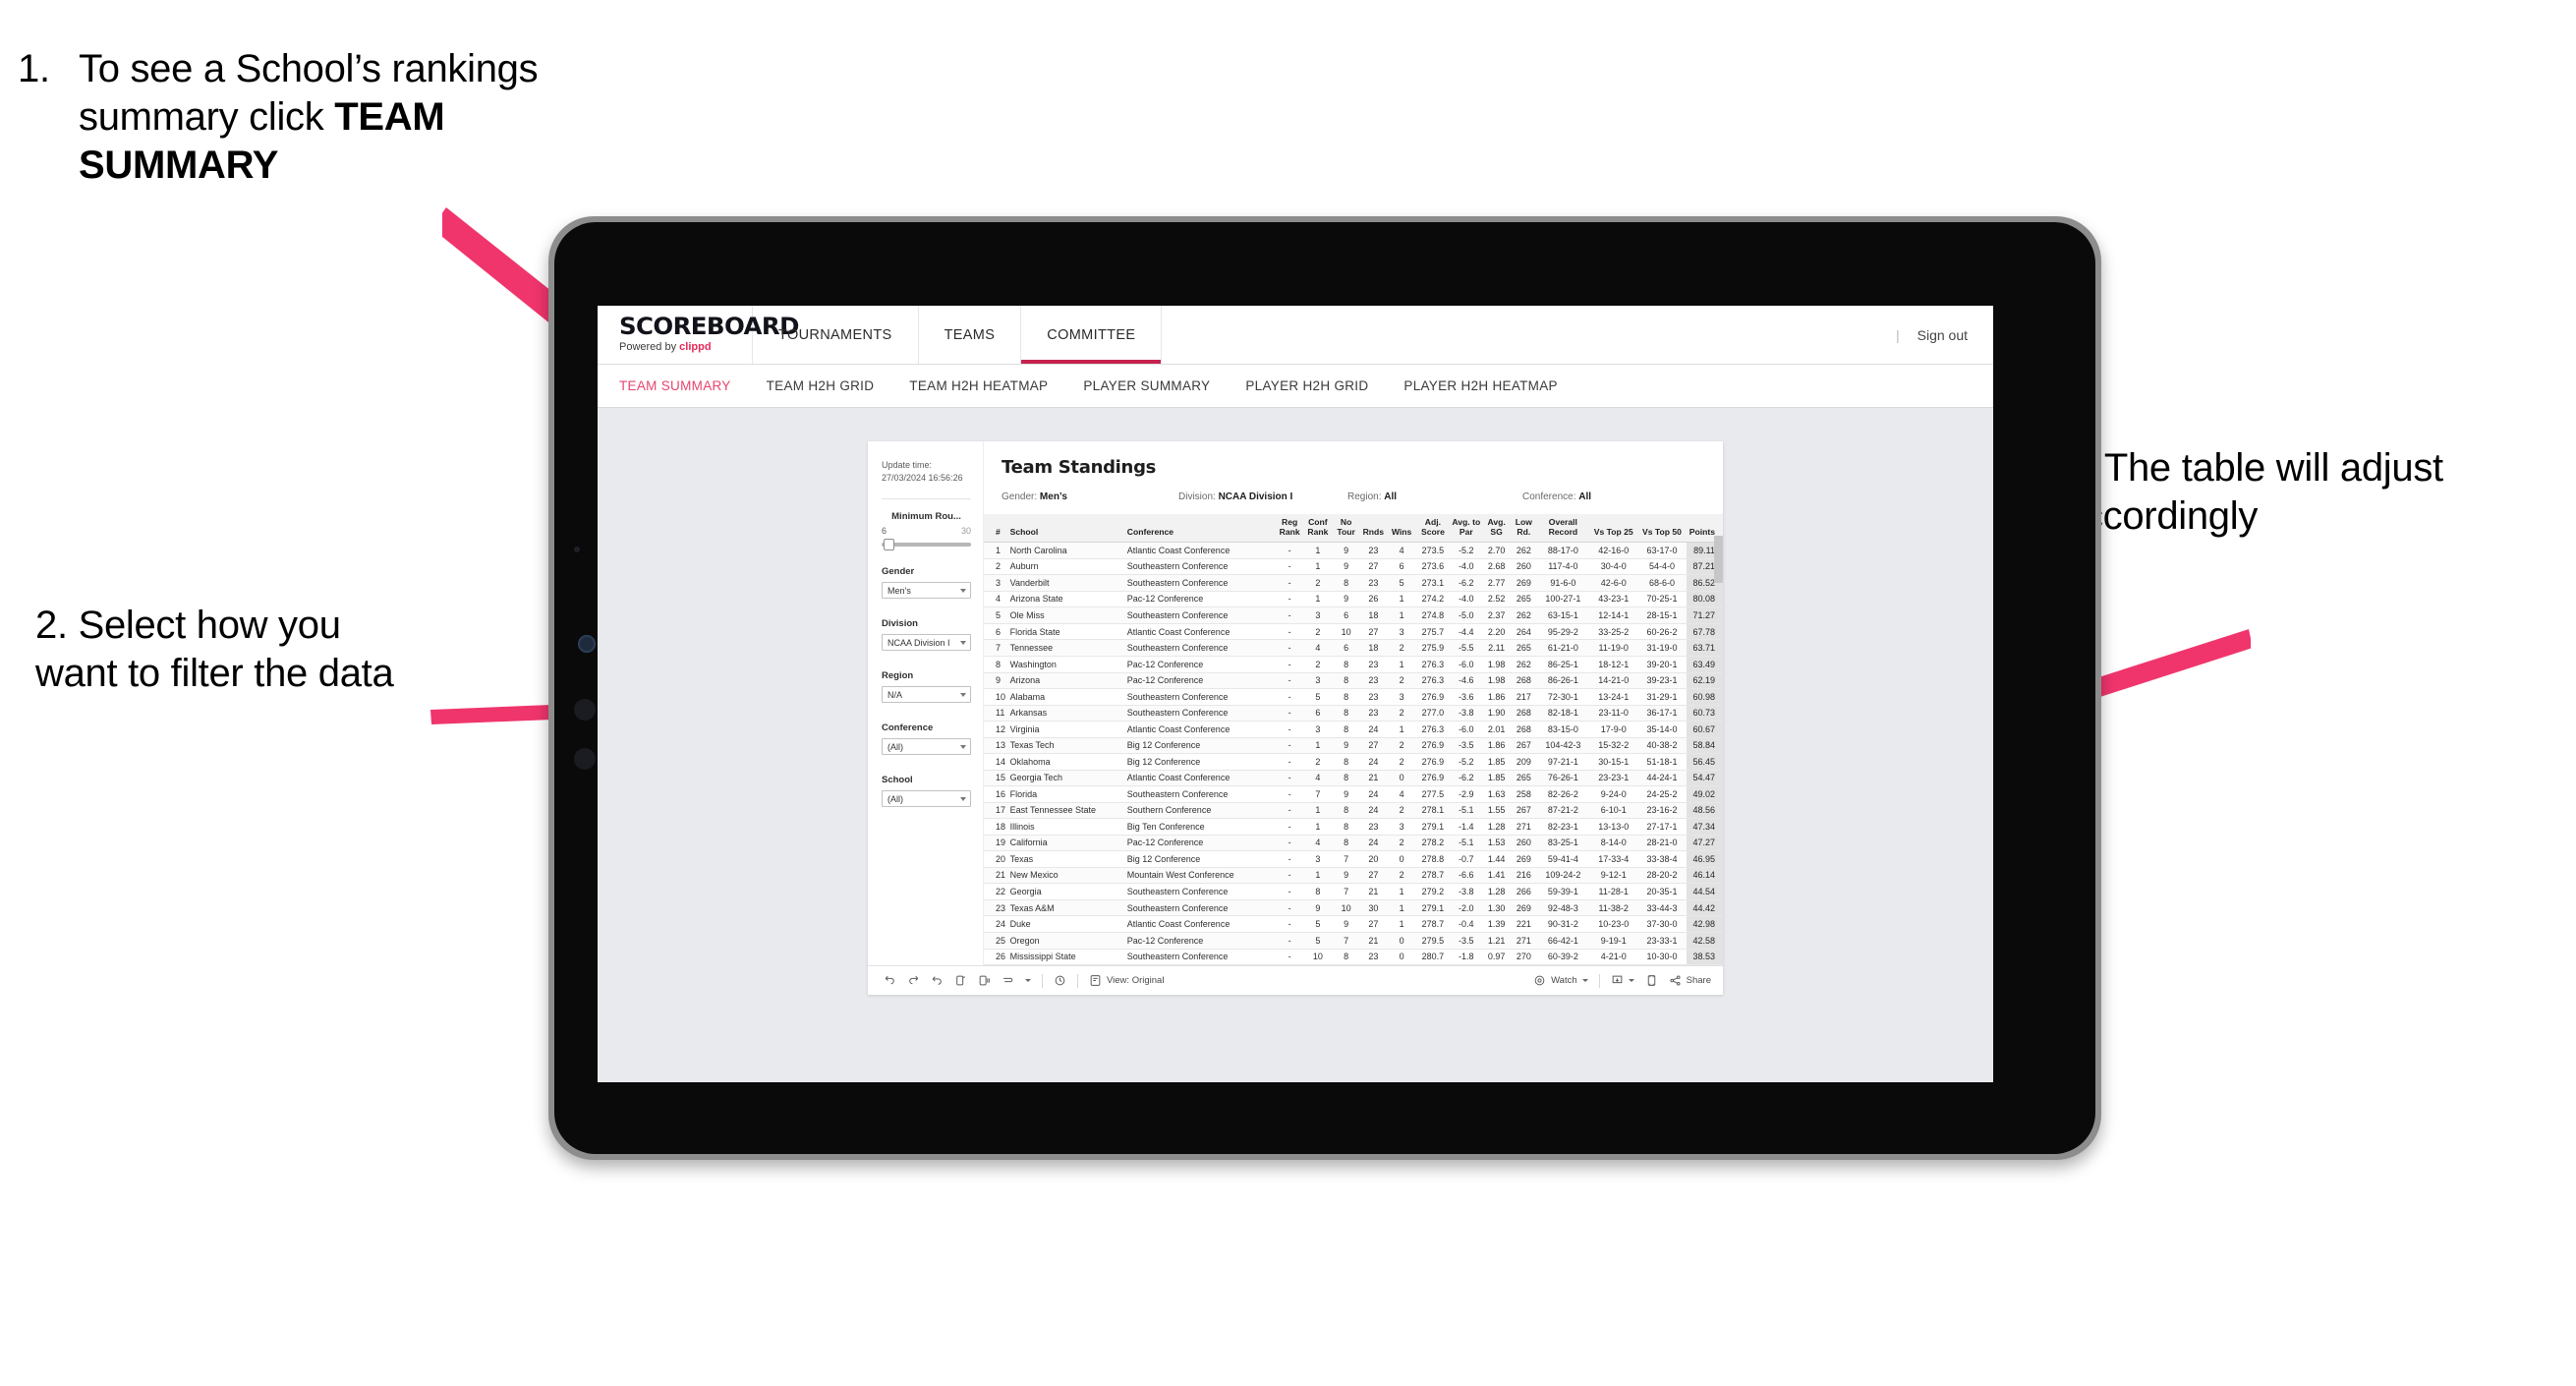  Describe the element at coordinates (1719, 559) in the screenshot. I see `table-vertical-scrollbar` at that location.